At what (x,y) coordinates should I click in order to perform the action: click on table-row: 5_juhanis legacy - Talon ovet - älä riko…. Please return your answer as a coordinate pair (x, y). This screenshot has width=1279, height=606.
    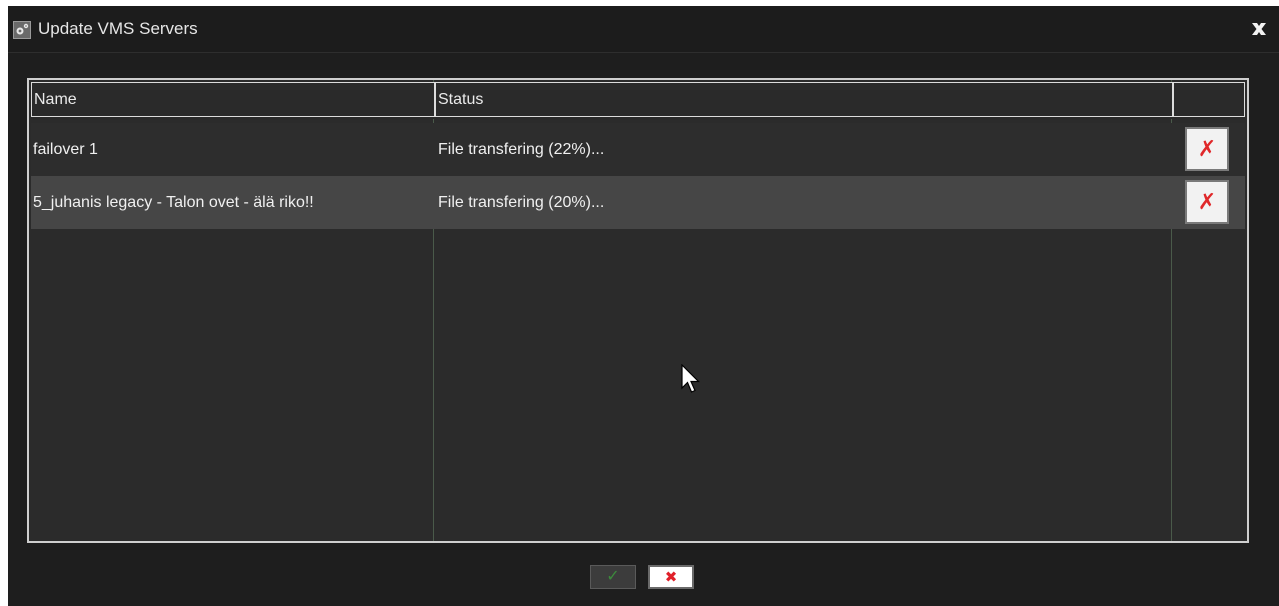
    Looking at the image, I should click on (638, 202).